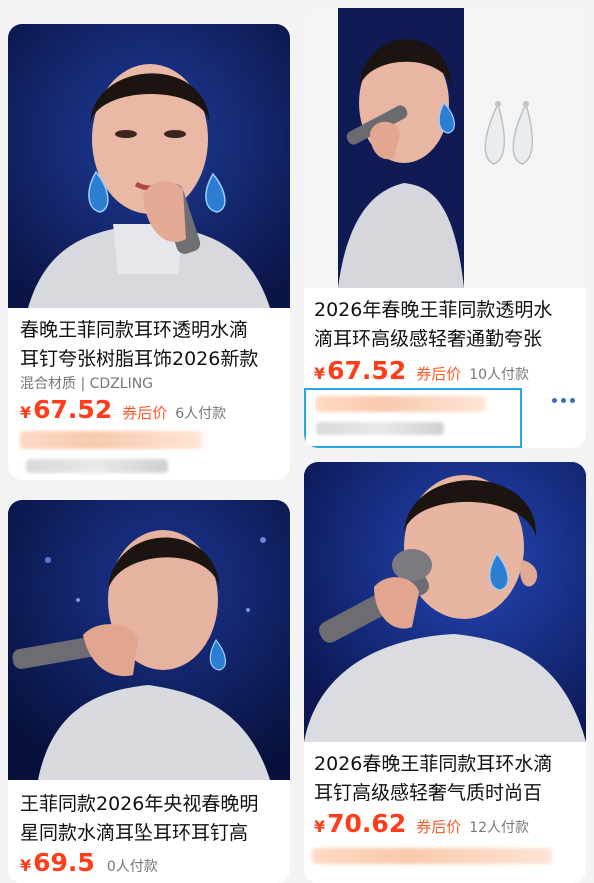 The height and width of the screenshot is (883, 594). Describe the element at coordinates (134, 833) in the screenshot. I see `title-line-2: 星同款水滴耳坠耳环耳钉高` at that location.